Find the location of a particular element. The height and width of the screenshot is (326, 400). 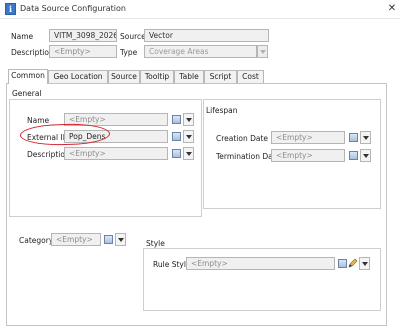

name-field: VITM_3098_2026 is located at coordinates (83, 35).